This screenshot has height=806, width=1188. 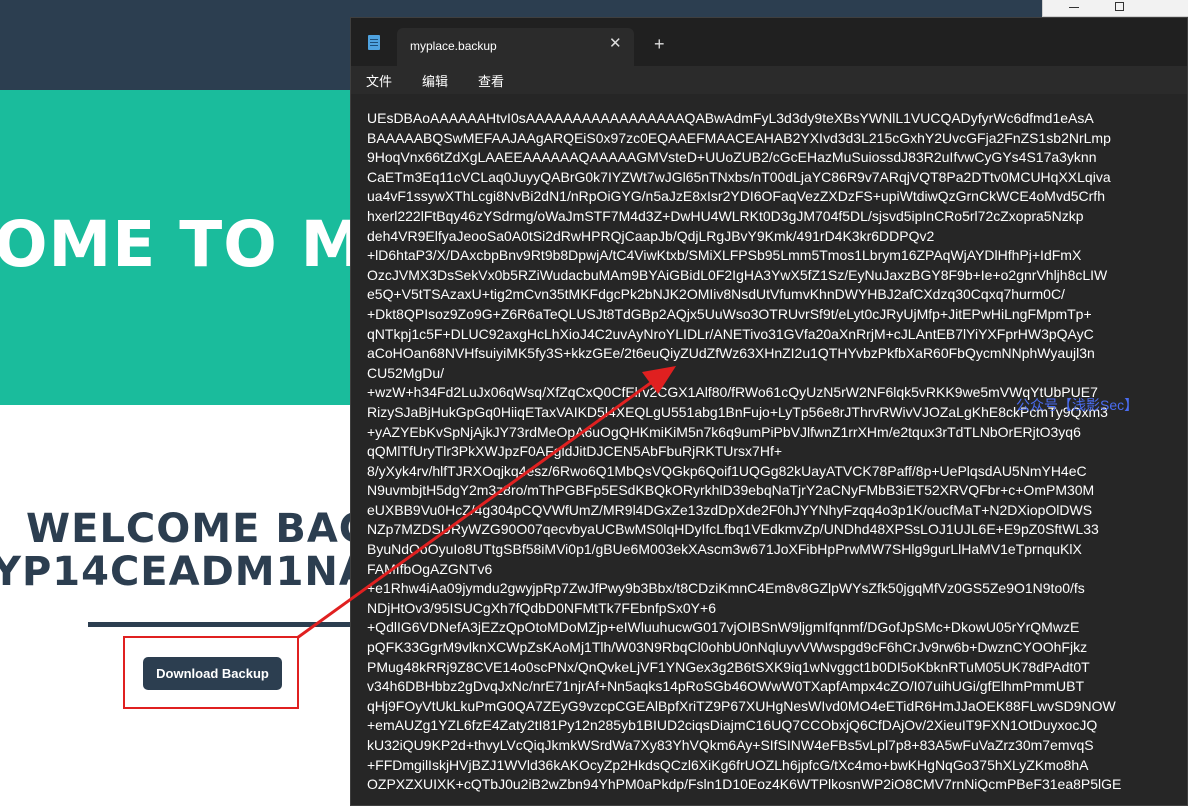 I want to click on new-tab-plus-icon: +, so click(x=659, y=44).